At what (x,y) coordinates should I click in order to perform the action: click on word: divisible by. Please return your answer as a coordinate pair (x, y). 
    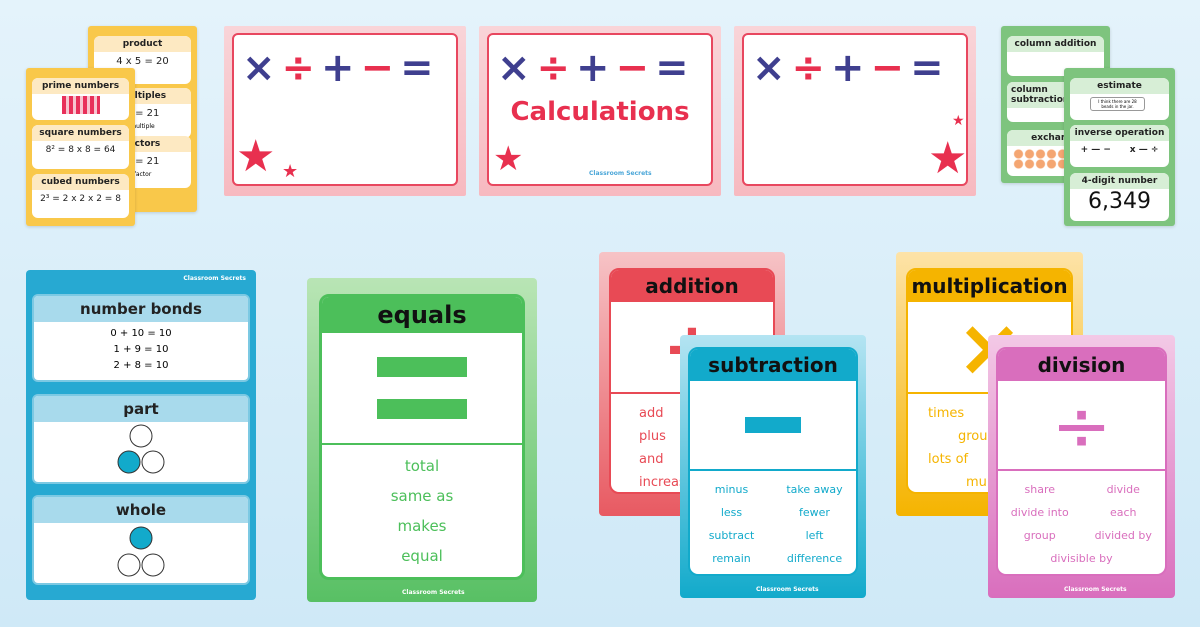
    Looking at the image, I should click on (1081, 558).